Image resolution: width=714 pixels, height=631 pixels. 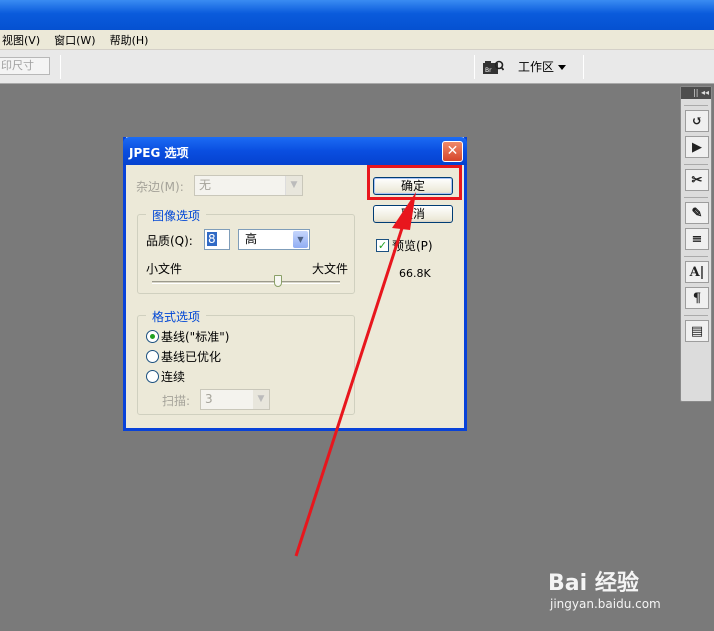 I want to click on quality-level-select: 高 ▼, so click(x=274, y=239).